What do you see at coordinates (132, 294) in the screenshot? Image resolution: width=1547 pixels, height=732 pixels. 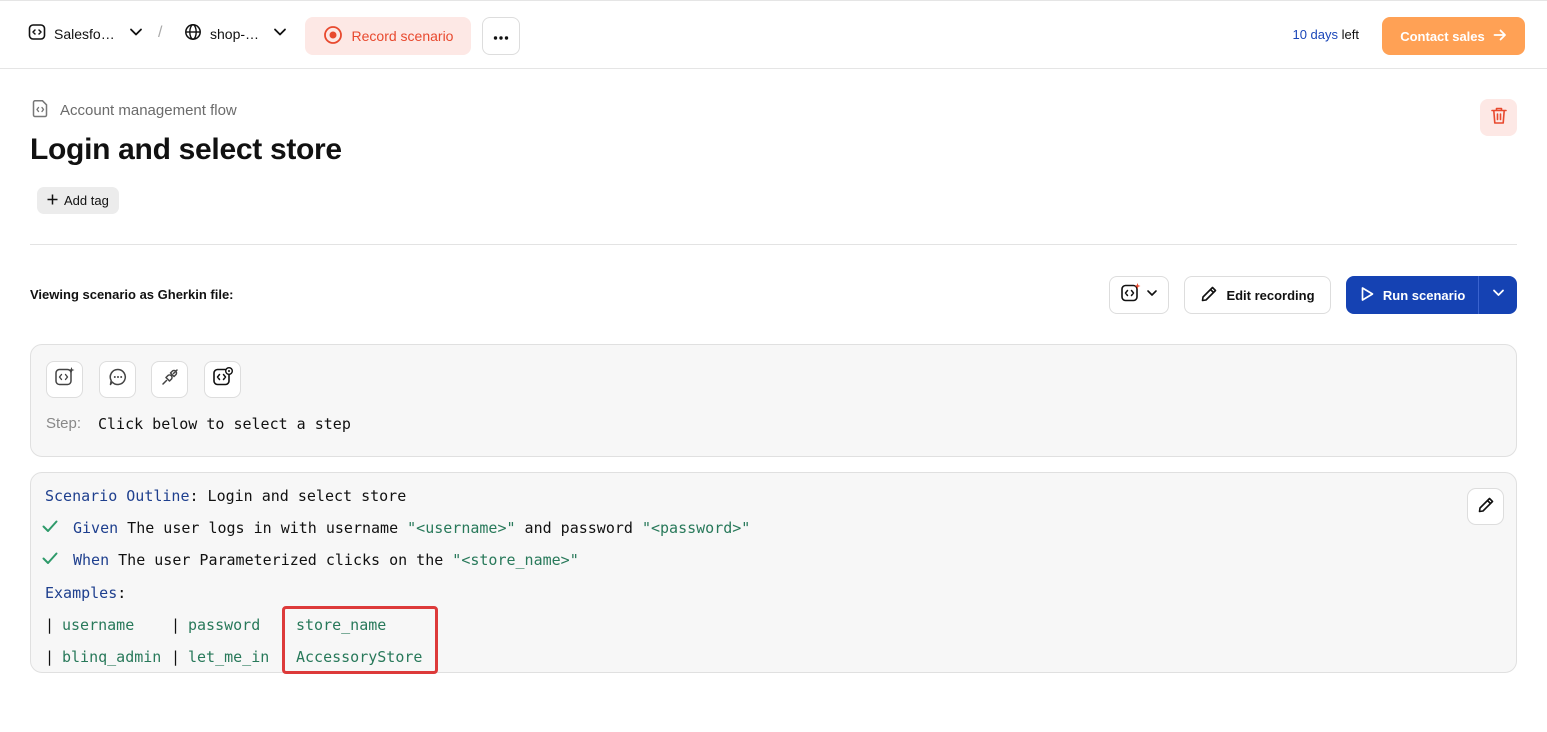 I see `viewing-as-label: Viewing scenario as Gherkin file:` at bounding box center [132, 294].